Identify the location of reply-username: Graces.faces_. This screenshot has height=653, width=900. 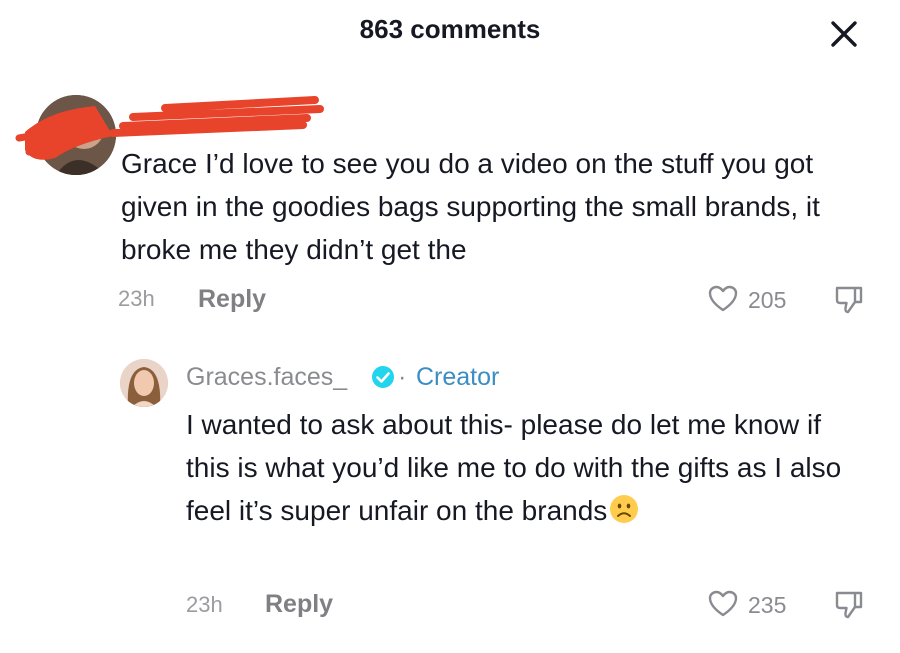
(266, 377).